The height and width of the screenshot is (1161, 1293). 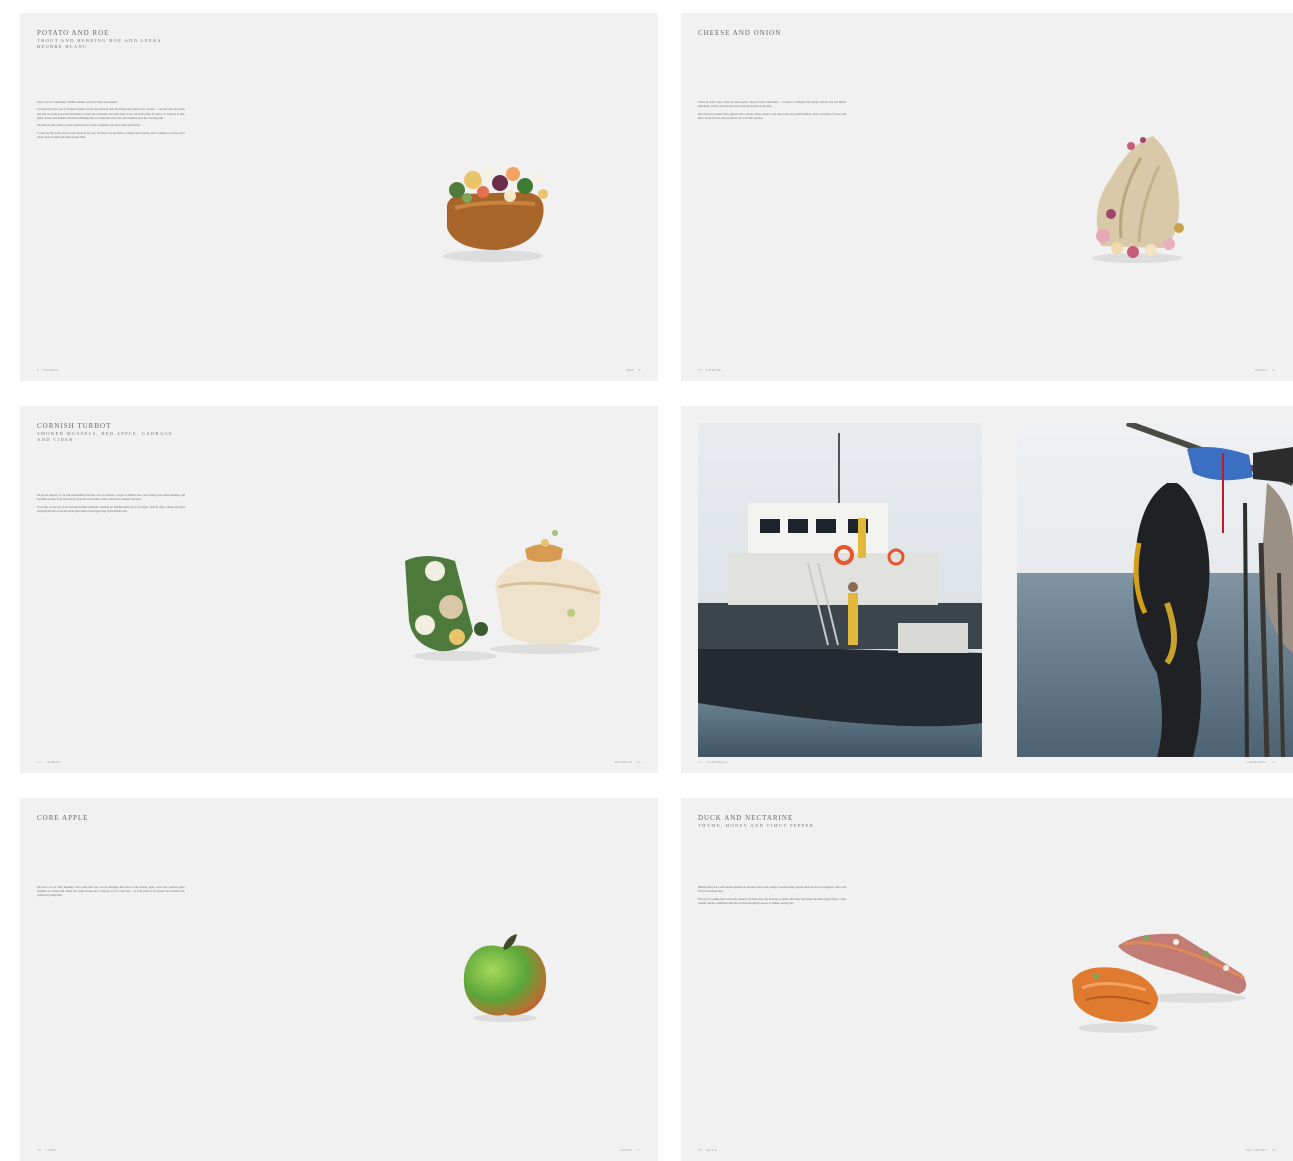 I want to click on folio-left: 10 · CHEESE, so click(x=710, y=370).